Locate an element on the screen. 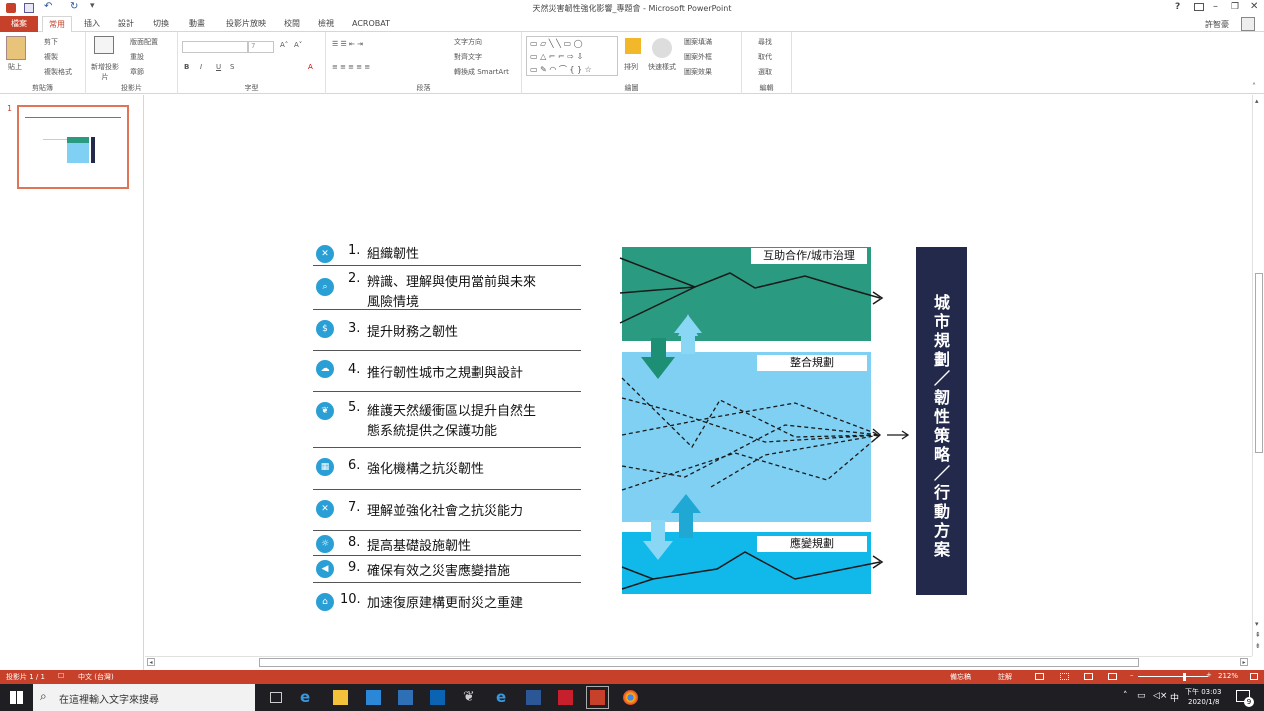 This screenshot has width=1264, height=711. undo-icon: ↶ is located at coordinates (48, 6).